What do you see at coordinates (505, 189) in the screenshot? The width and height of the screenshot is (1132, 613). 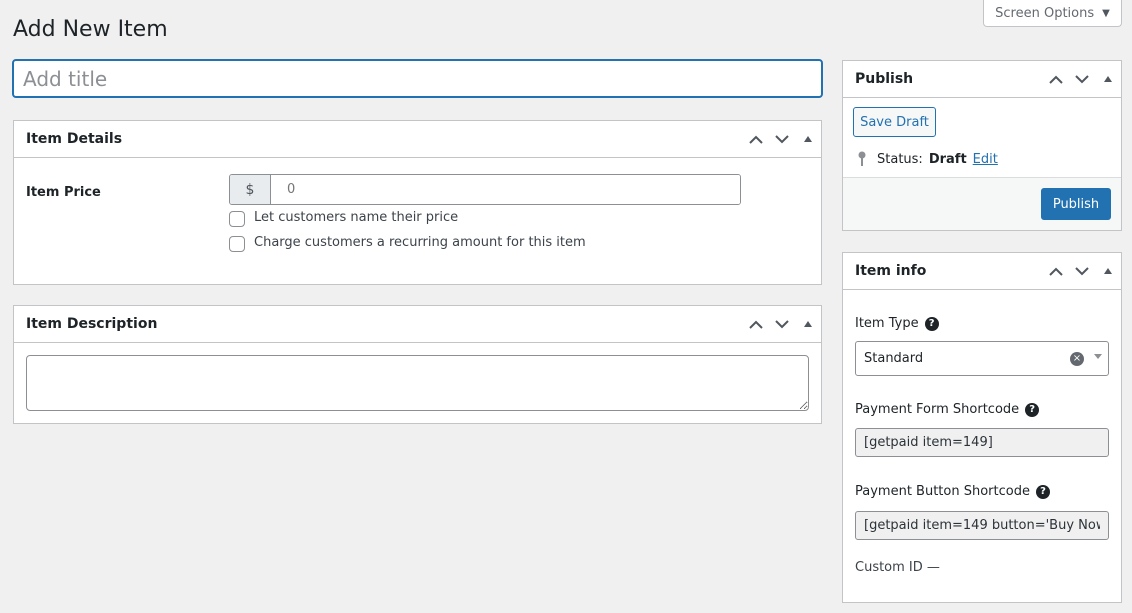 I see `item-price-input` at bounding box center [505, 189].